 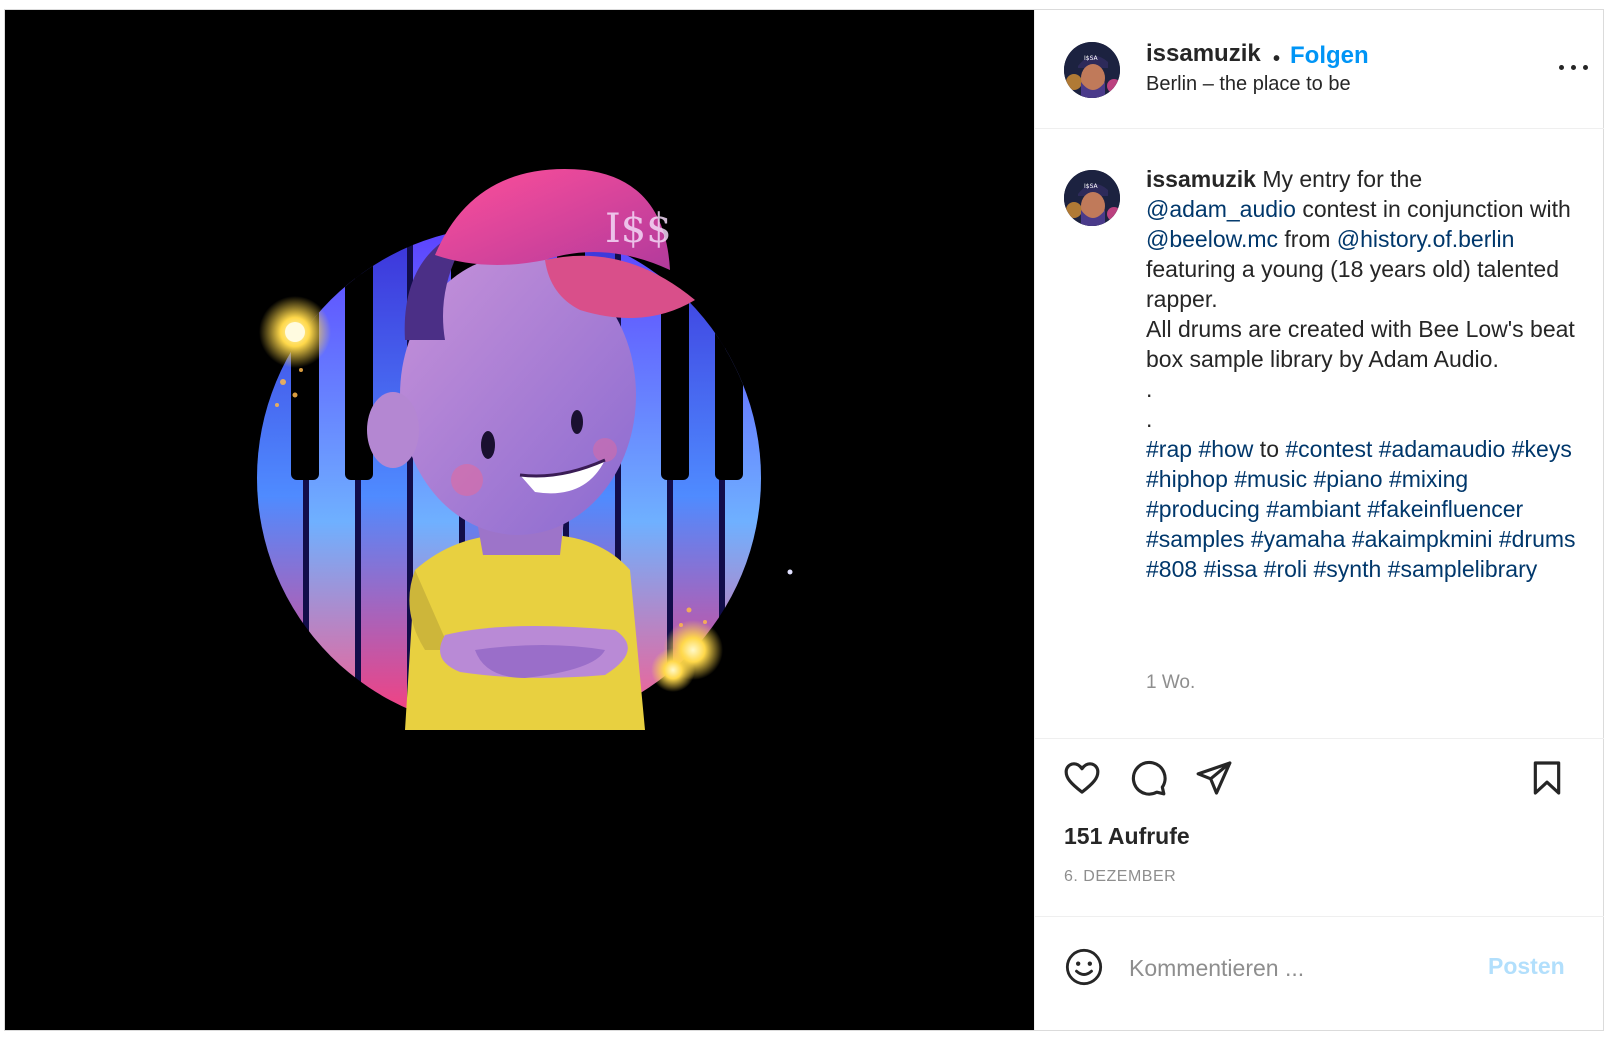 I want to click on mention-link: @history.of.berlin, so click(x=1426, y=239).